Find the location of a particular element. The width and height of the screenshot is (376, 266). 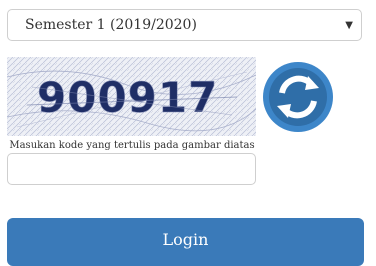

semester-select-value: Semester 1 (2019/2020) is located at coordinates (111, 25).